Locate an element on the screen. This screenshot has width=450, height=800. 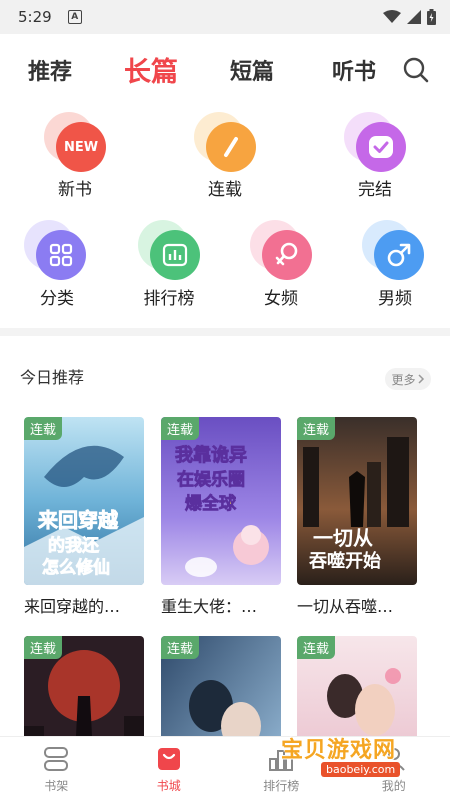
svg-text: 一切从 is located at coordinates (343, 538).